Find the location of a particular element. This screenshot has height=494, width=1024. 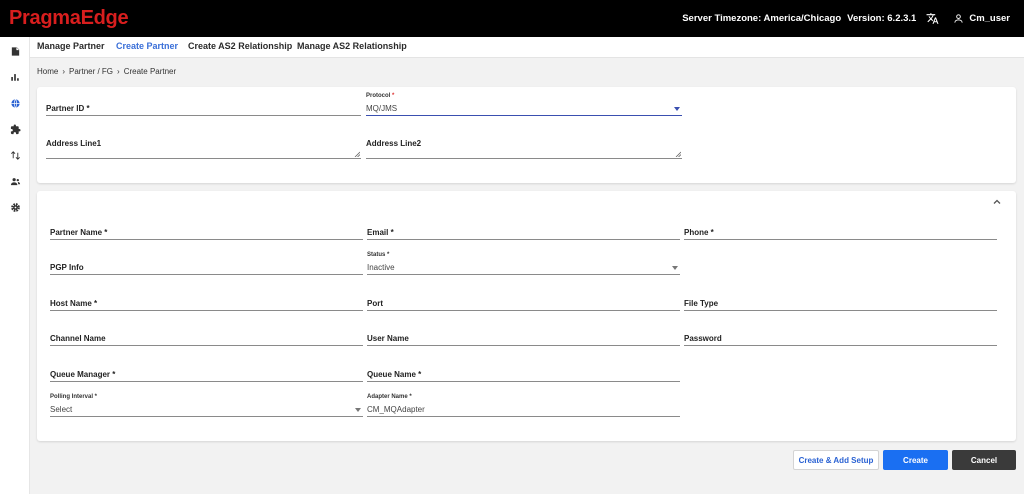

polling-interval-label: Polling Interval * is located at coordinates (74, 397).